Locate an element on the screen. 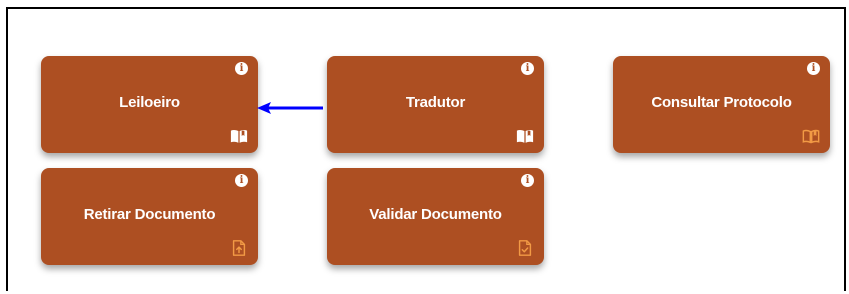  card-retirar-documento: i Retirar Documento is located at coordinates (149, 216).